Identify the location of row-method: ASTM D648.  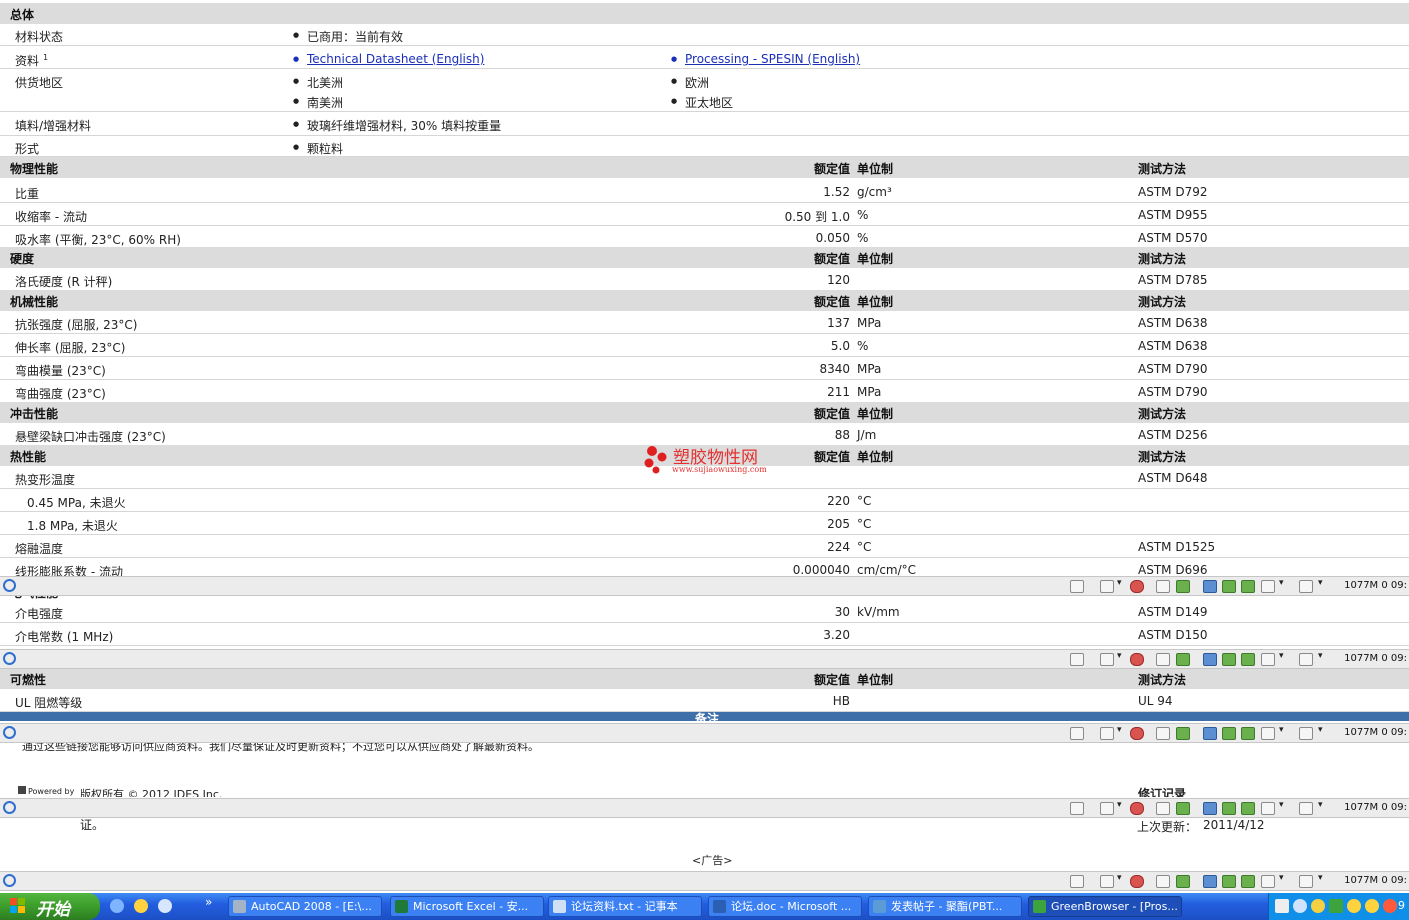
(1173, 478).